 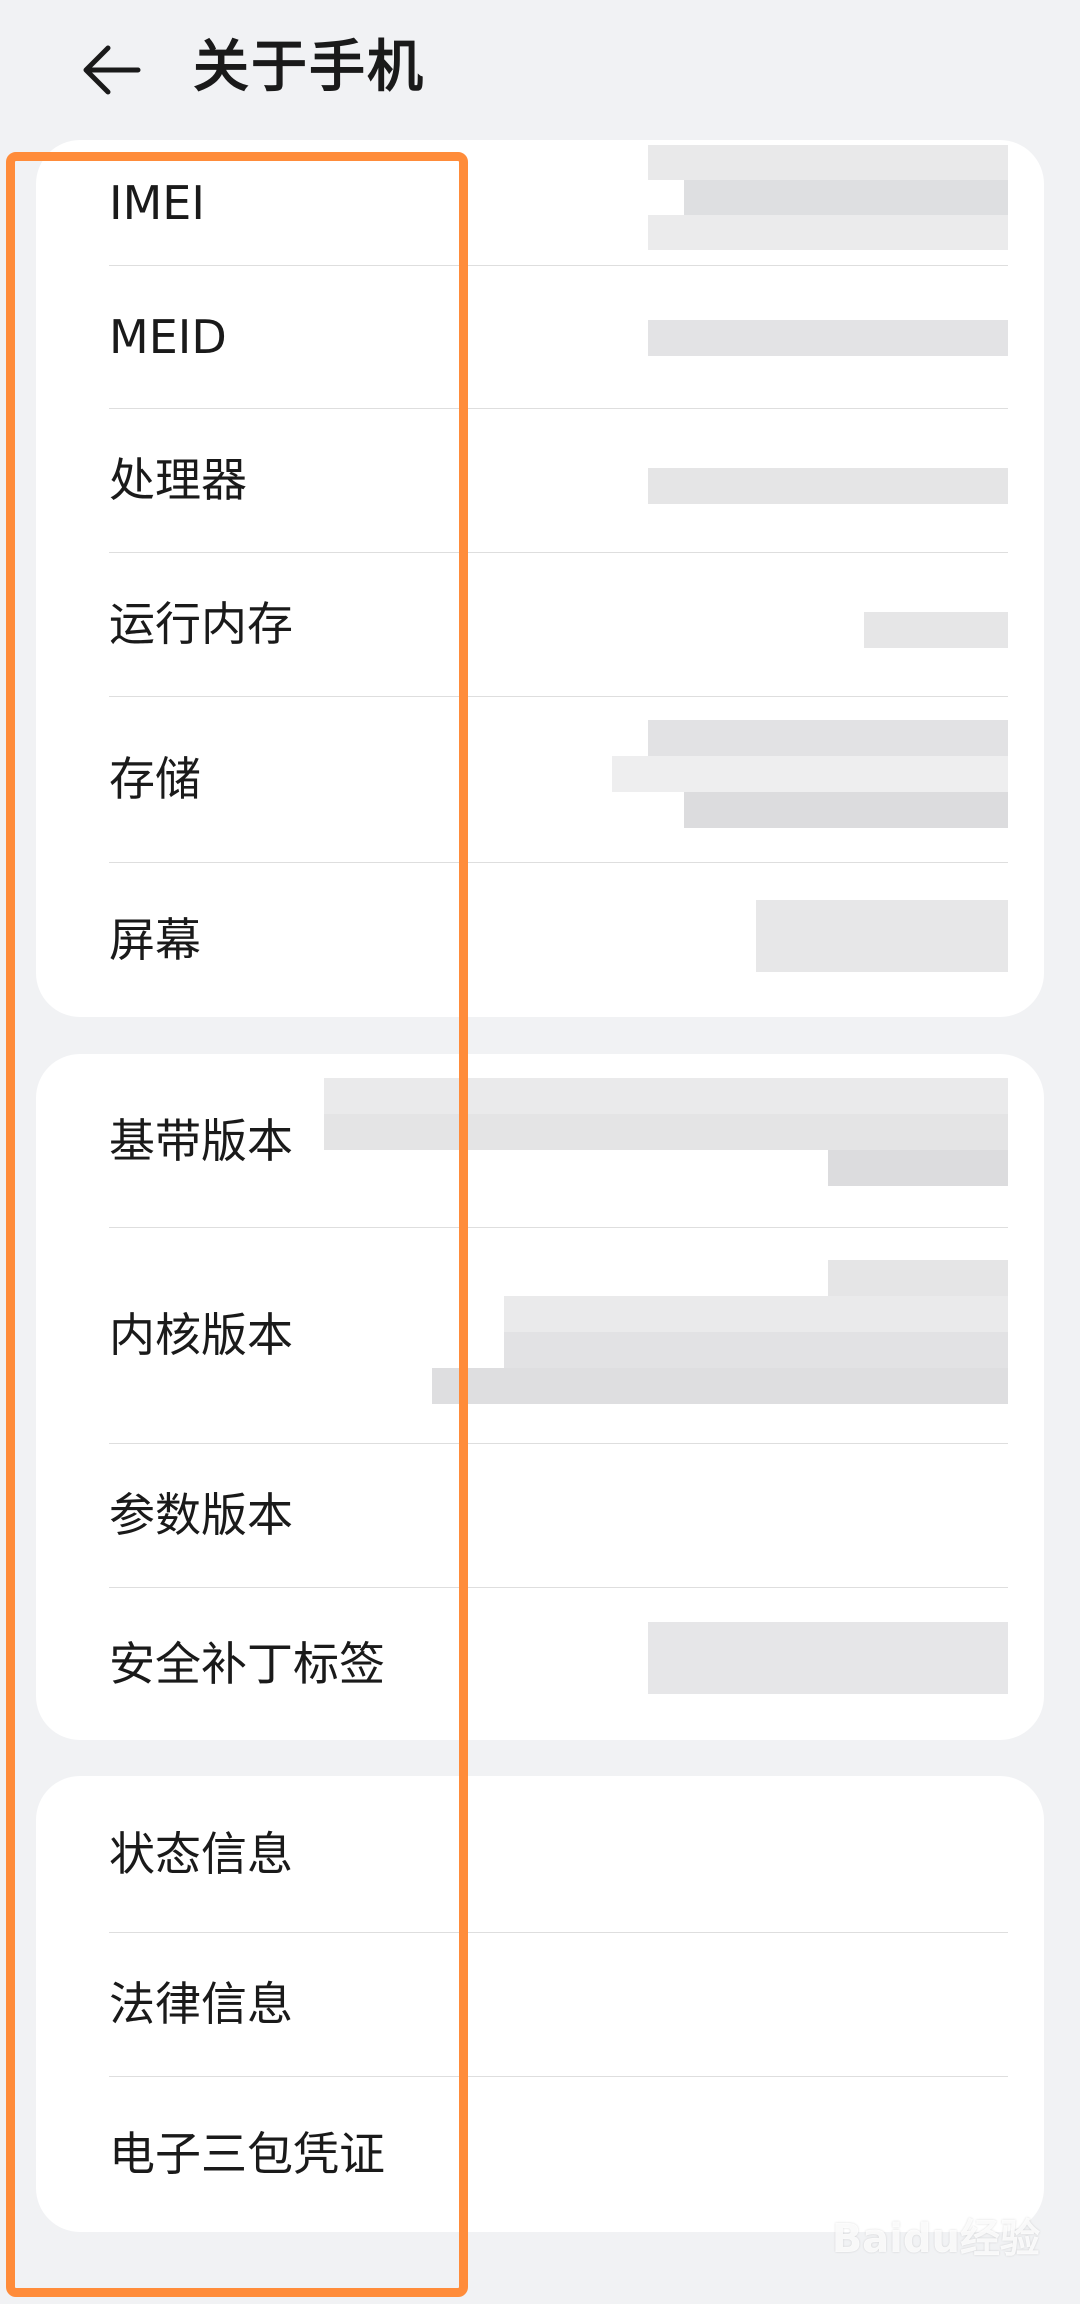 What do you see at coordinates (247, 2154) in the screenshot?
I see `row-label: 电子三包凭证` at bounding box center [247, 2154].